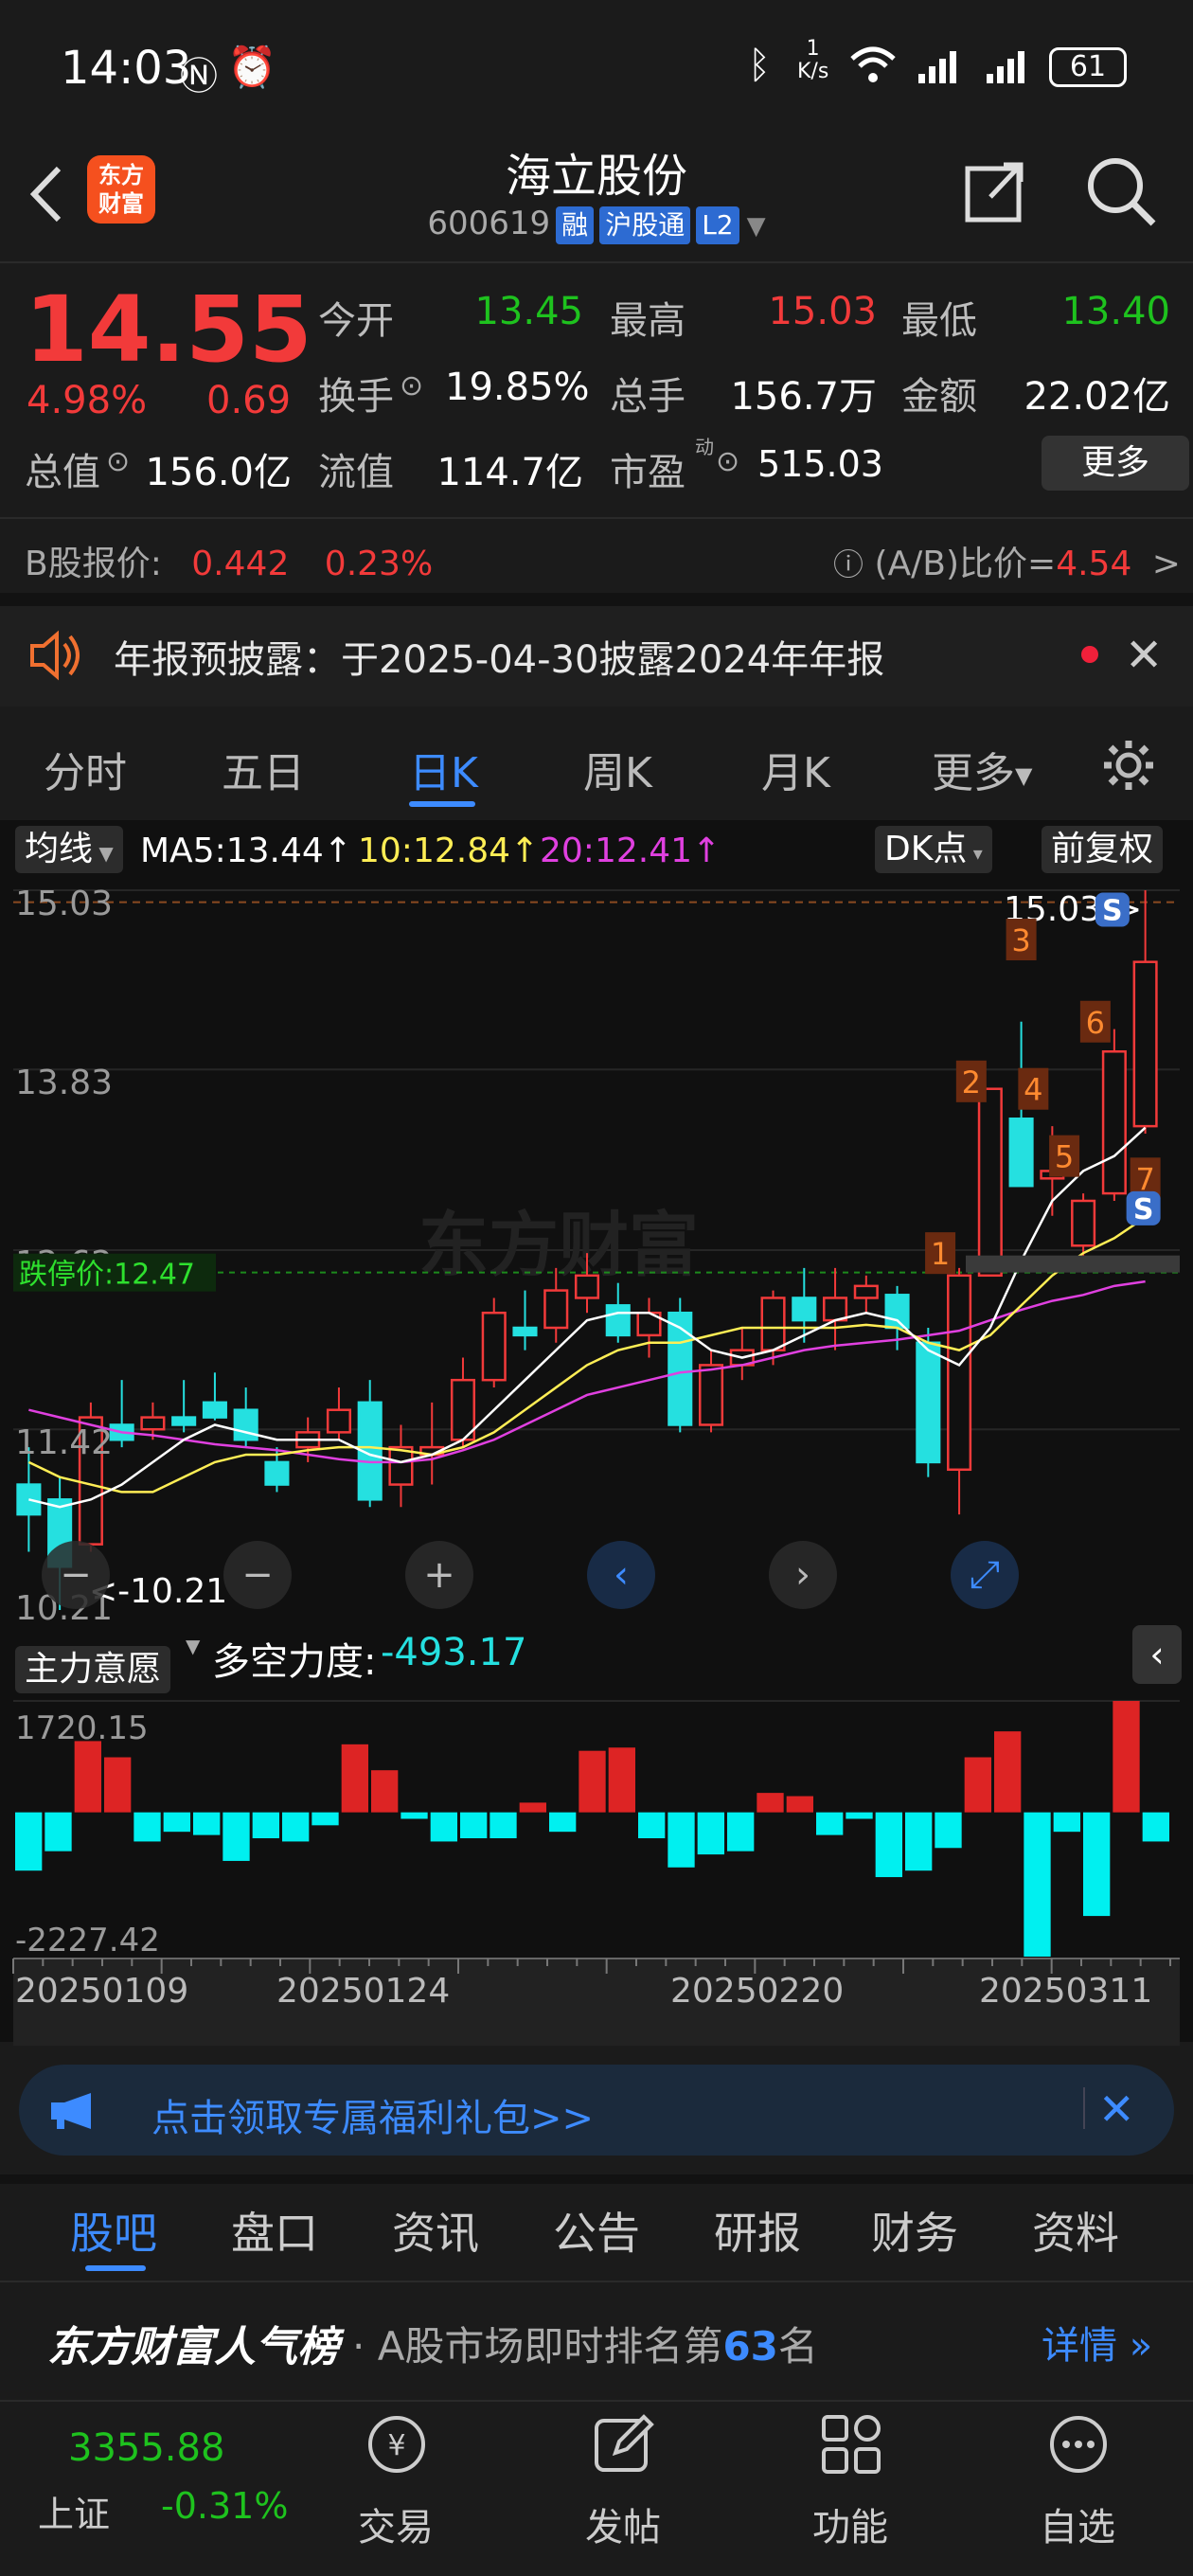  Describe the element at coordinates (442, 804) in the screenshot. I see `active-tab-indicator` at that location.